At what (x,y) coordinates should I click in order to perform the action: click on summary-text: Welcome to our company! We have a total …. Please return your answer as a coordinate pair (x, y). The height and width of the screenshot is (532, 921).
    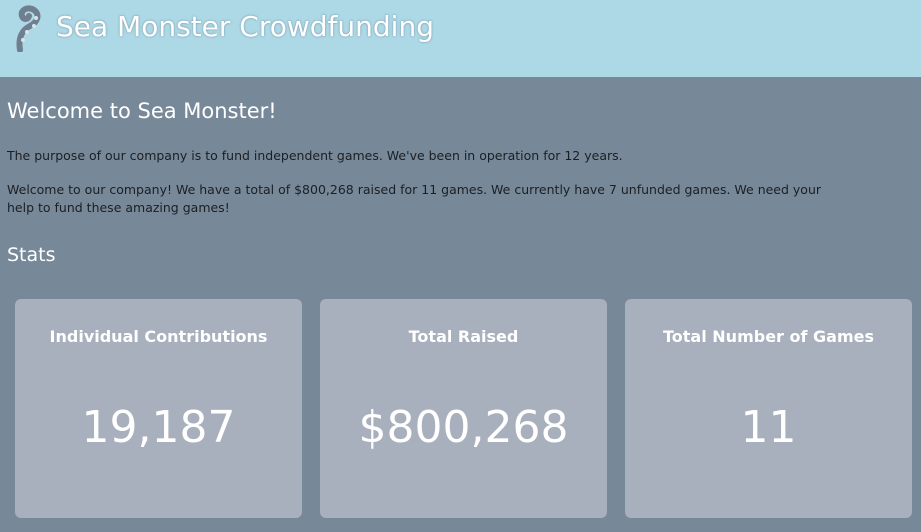
    Looking at the image, I should click on (414, 198).